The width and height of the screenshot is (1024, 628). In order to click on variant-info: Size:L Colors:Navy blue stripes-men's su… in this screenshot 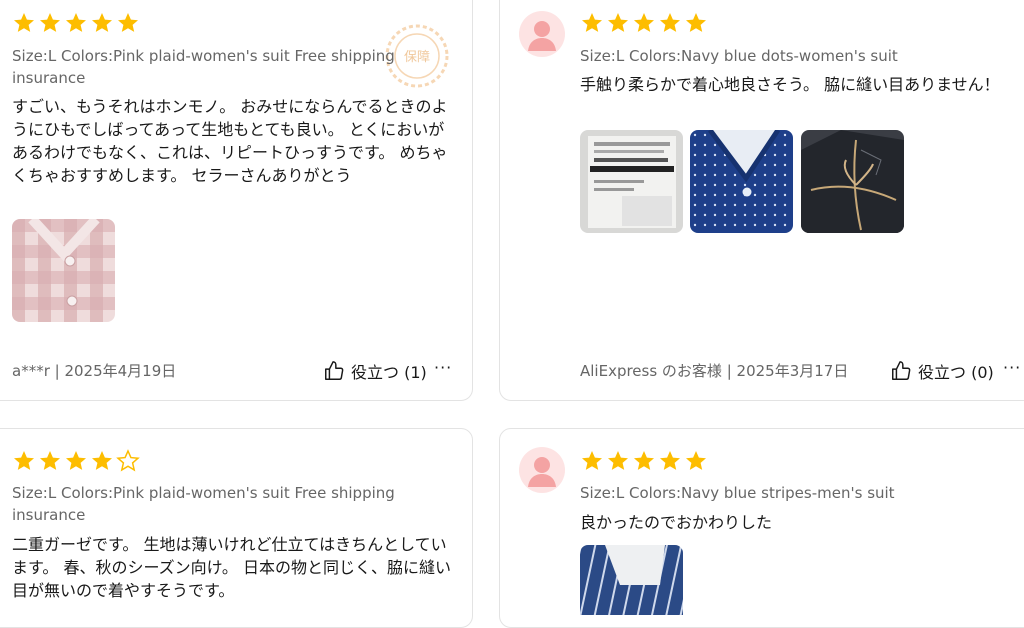, I will do `click(737, 493)`.